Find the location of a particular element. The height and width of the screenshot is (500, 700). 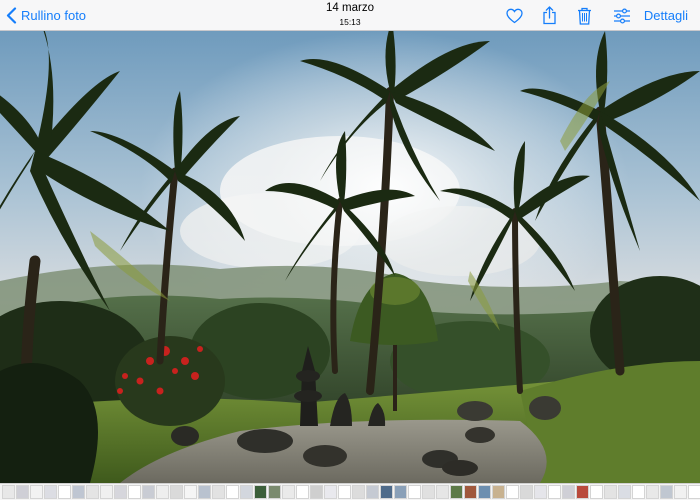

delete-button is located at coordinates (585, 16).